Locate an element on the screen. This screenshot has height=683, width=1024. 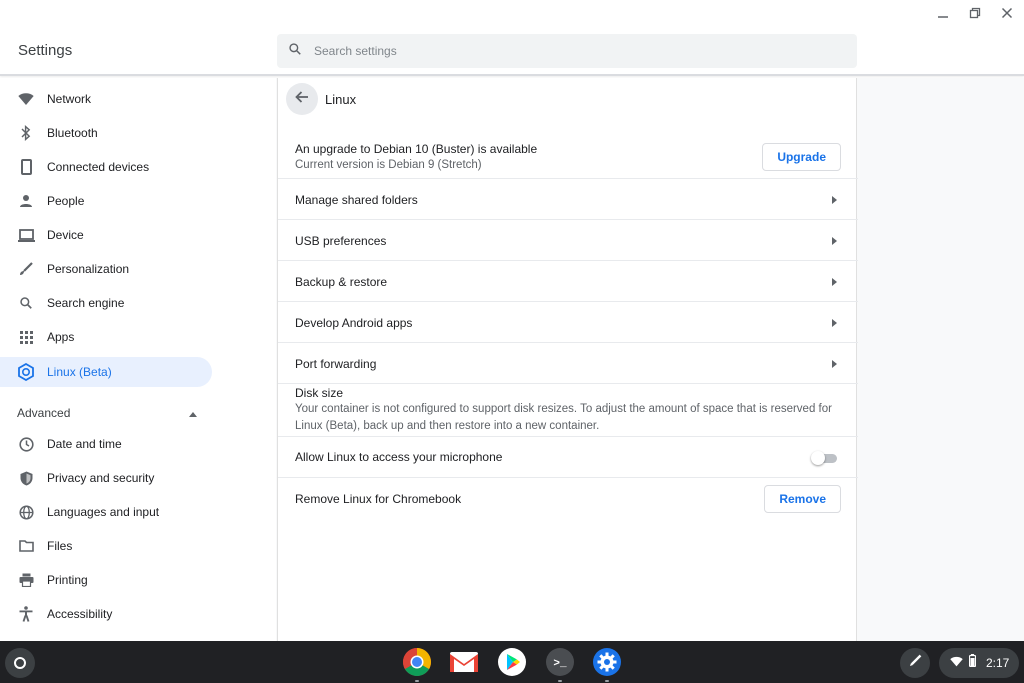
stylus-tools-button is located at coordinates (915, 663).